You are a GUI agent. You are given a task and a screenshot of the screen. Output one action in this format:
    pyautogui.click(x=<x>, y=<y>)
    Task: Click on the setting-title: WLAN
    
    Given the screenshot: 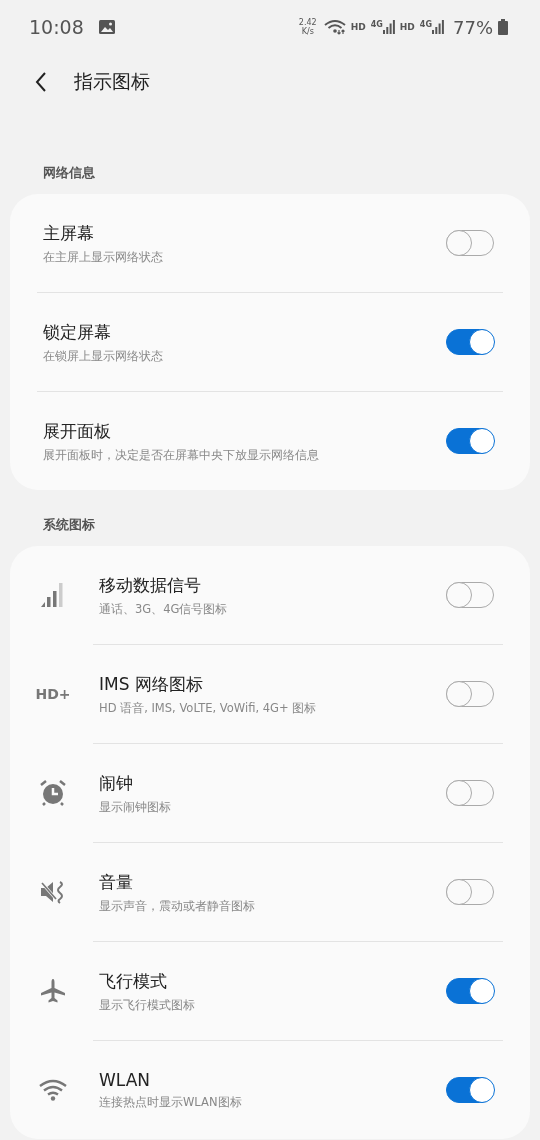 What is the action you would take?
    pyautogui.click(x=125, y=1080)
    